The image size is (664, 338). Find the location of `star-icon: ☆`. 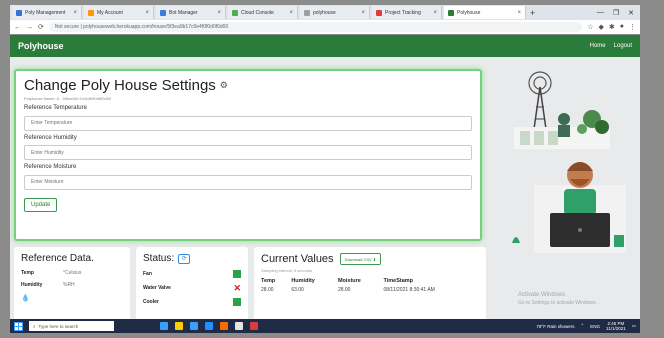

star-icon: ☆ is located at coordinates (590, 27).